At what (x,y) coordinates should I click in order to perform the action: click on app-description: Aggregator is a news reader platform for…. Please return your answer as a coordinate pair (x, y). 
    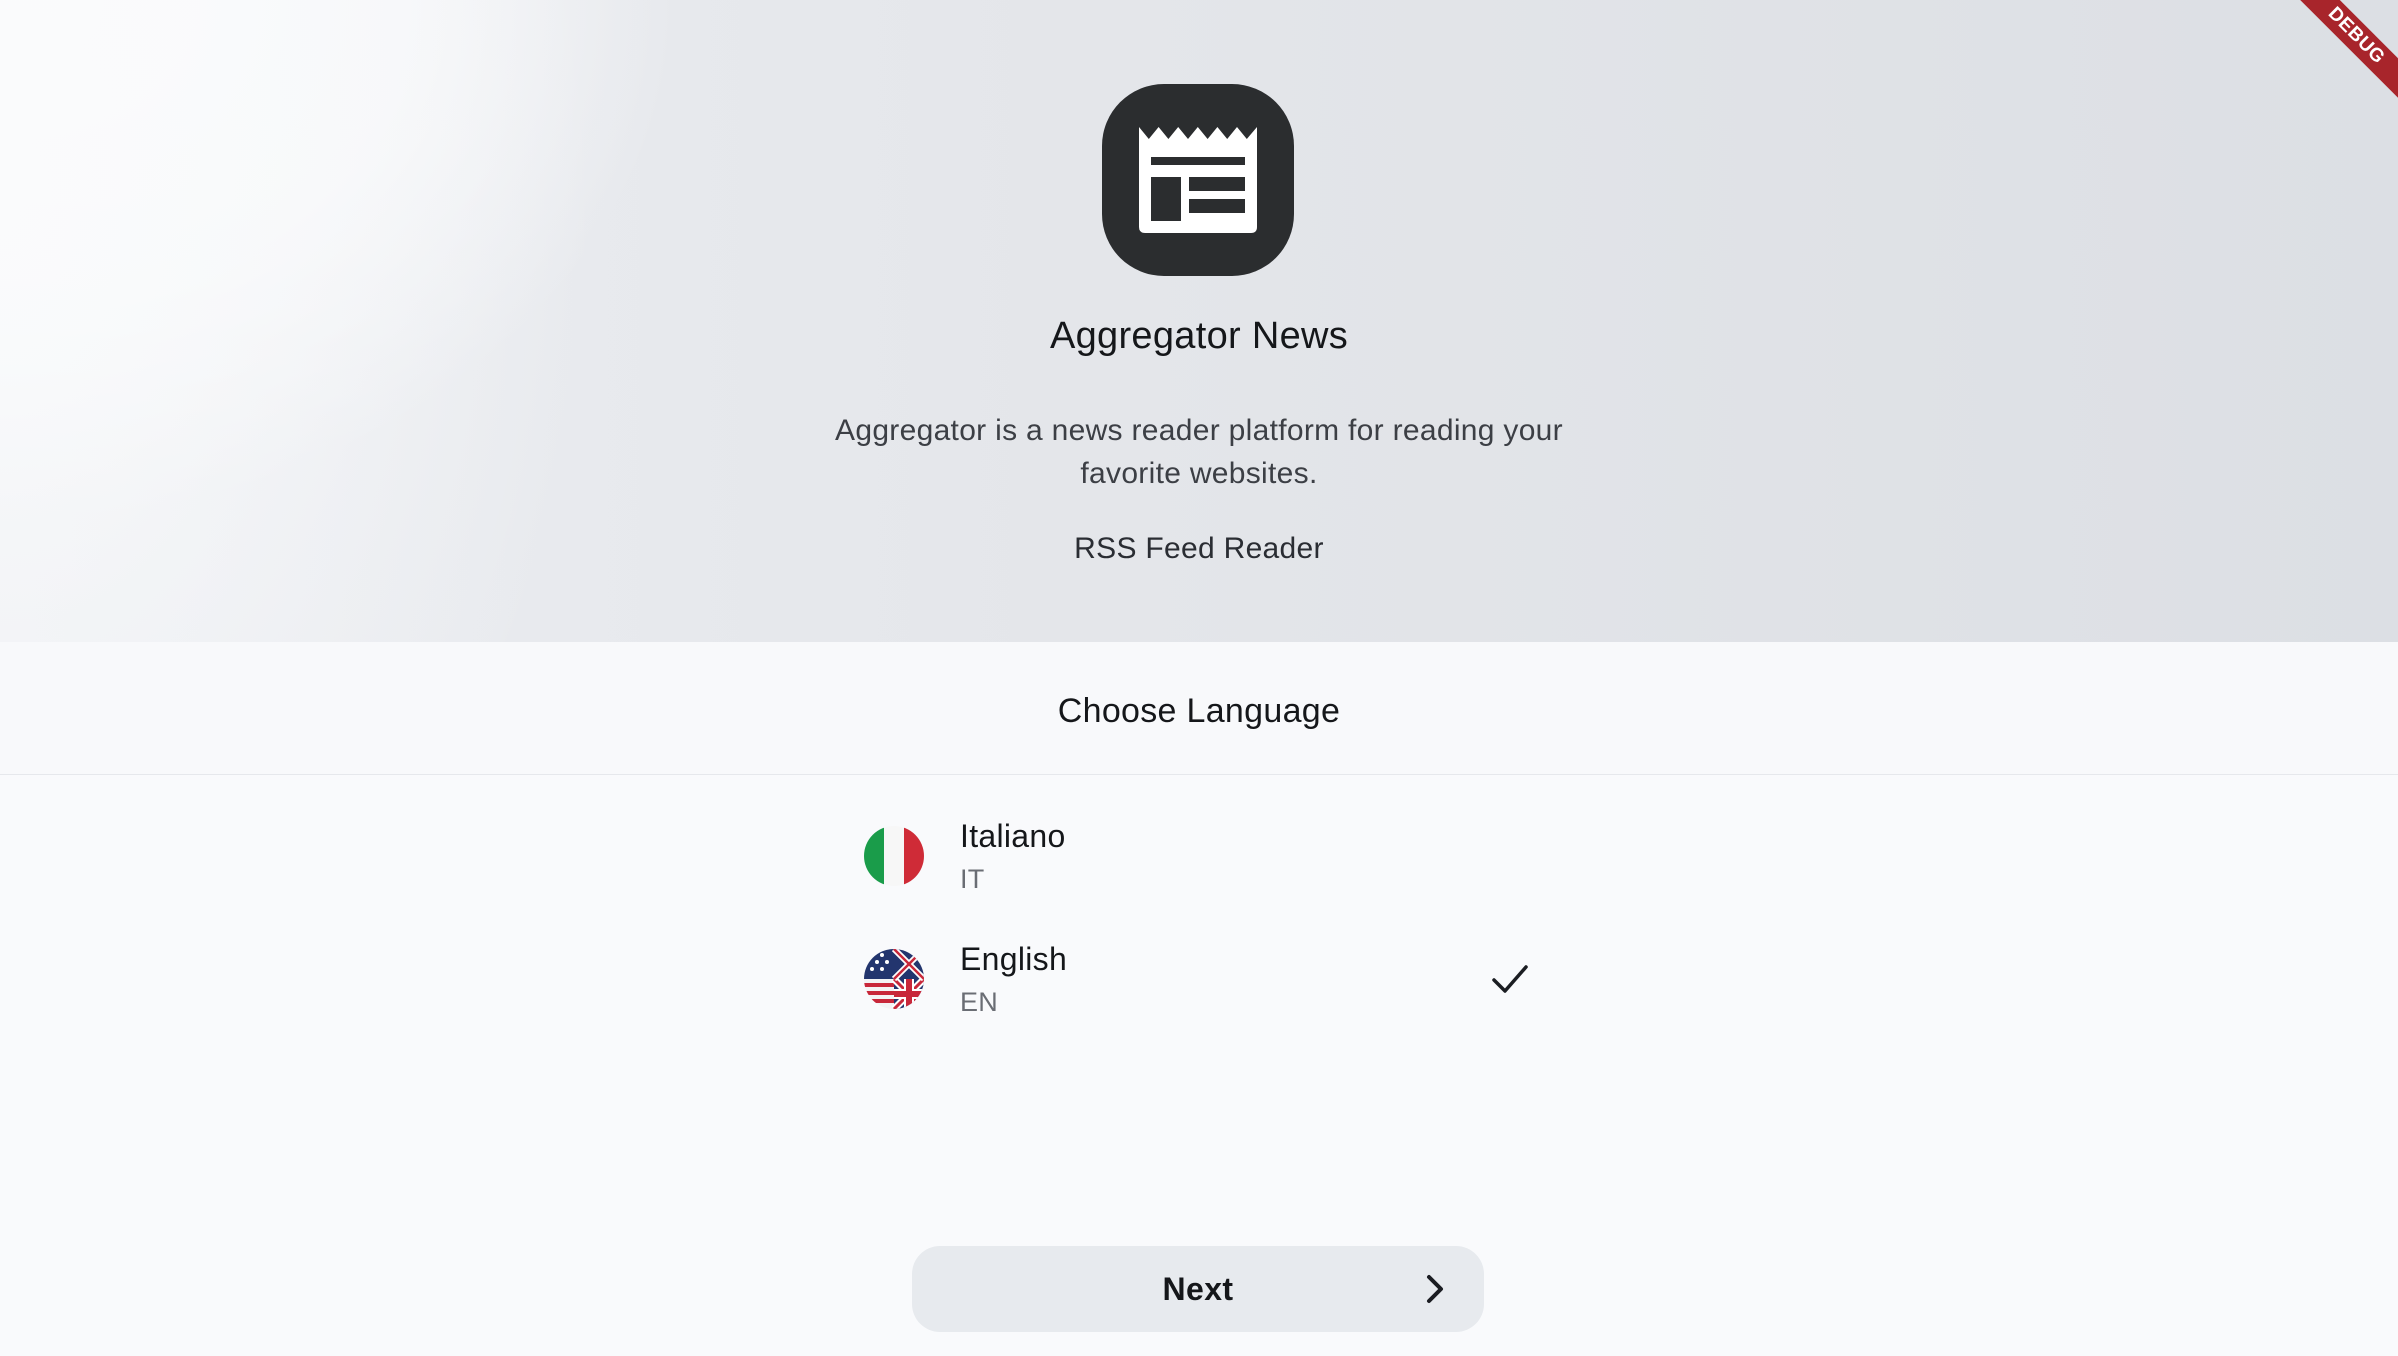
    Looking at the image, I should click on (1199, 452).